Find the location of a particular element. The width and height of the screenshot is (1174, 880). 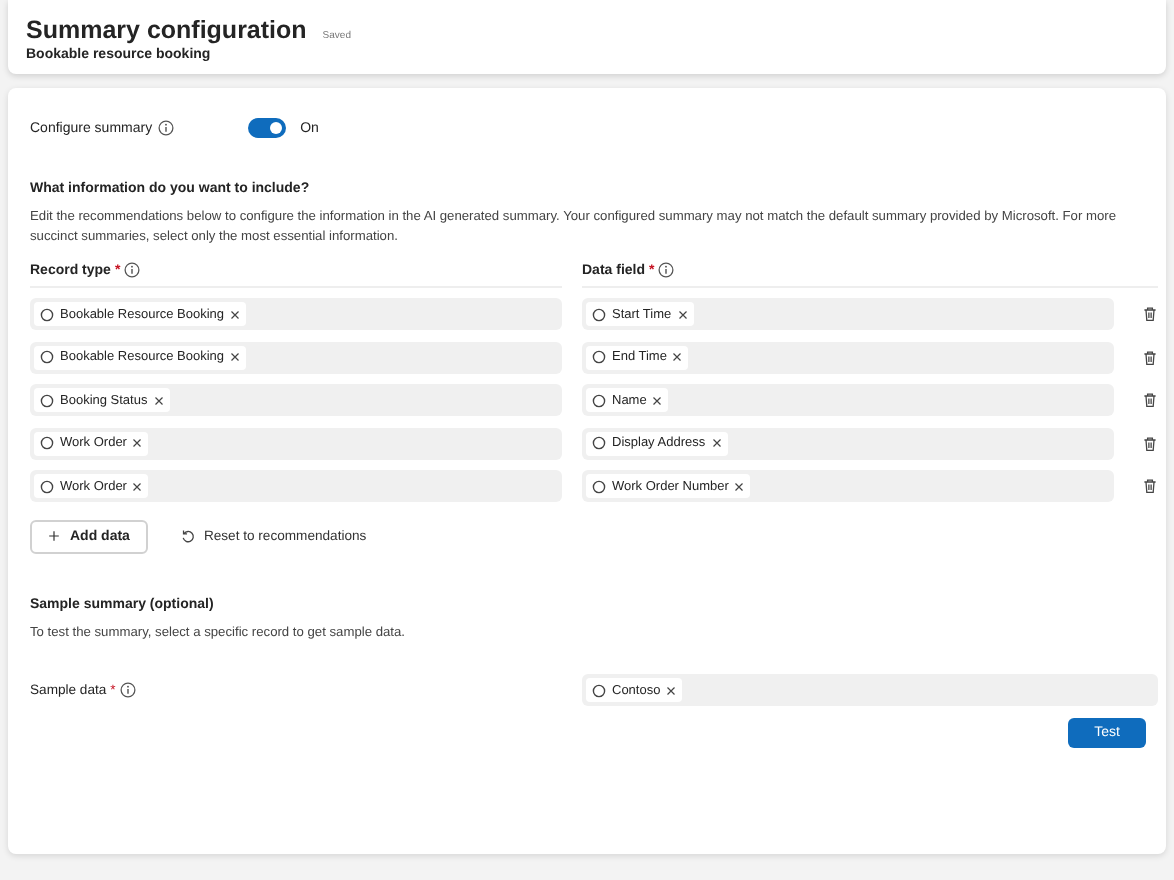

page-title: Summary configuration is located at coordinates (166, 30).